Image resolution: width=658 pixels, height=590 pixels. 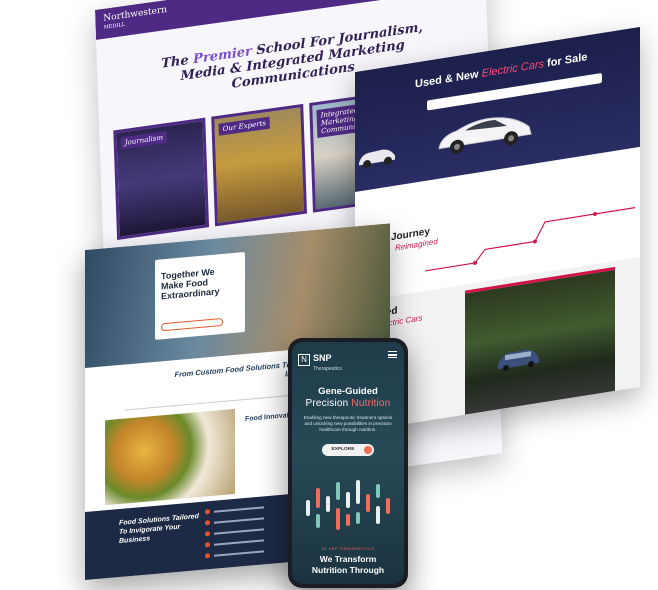 I want to click on car-image-icon, so click(x=377, y=159).